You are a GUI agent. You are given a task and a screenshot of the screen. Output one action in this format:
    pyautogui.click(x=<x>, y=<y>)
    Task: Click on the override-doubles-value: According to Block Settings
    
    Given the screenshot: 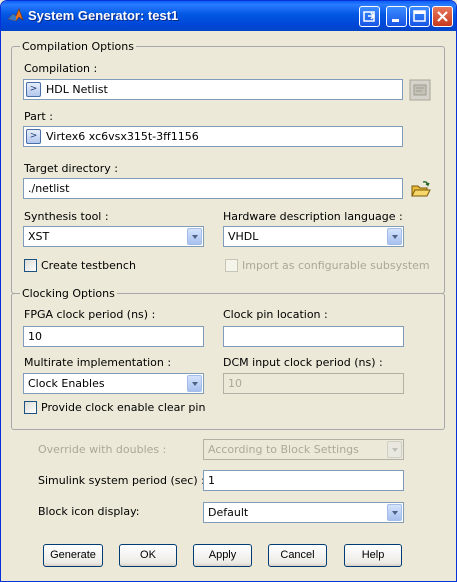 What is the action you would take?
    pyautogui.click(x=283, y=449)
    